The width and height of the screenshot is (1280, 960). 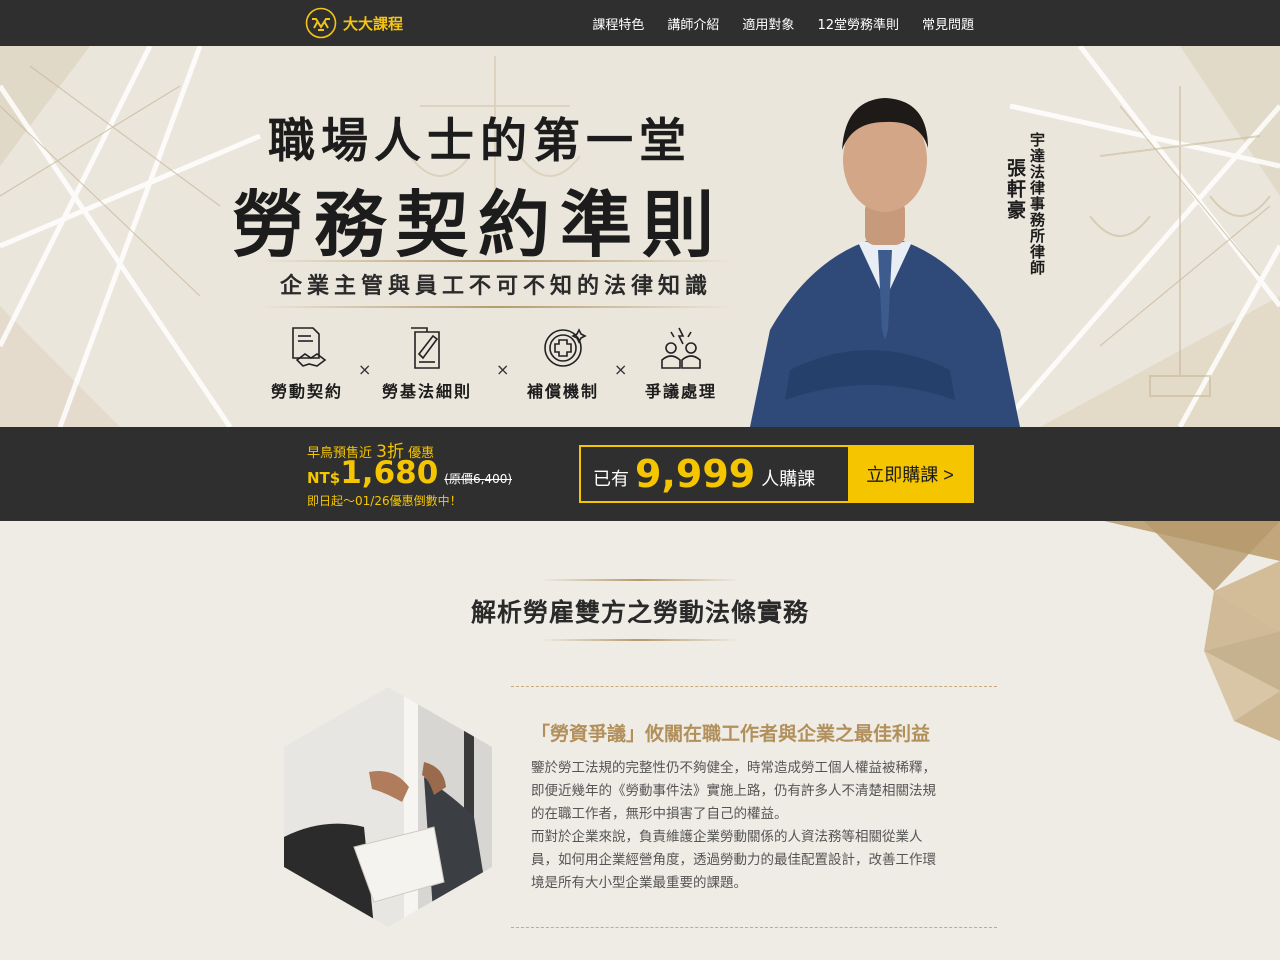 I want to click on purchase-box: 已有 9,999 人購課 立即購課 >, so click(x=776, y=474).